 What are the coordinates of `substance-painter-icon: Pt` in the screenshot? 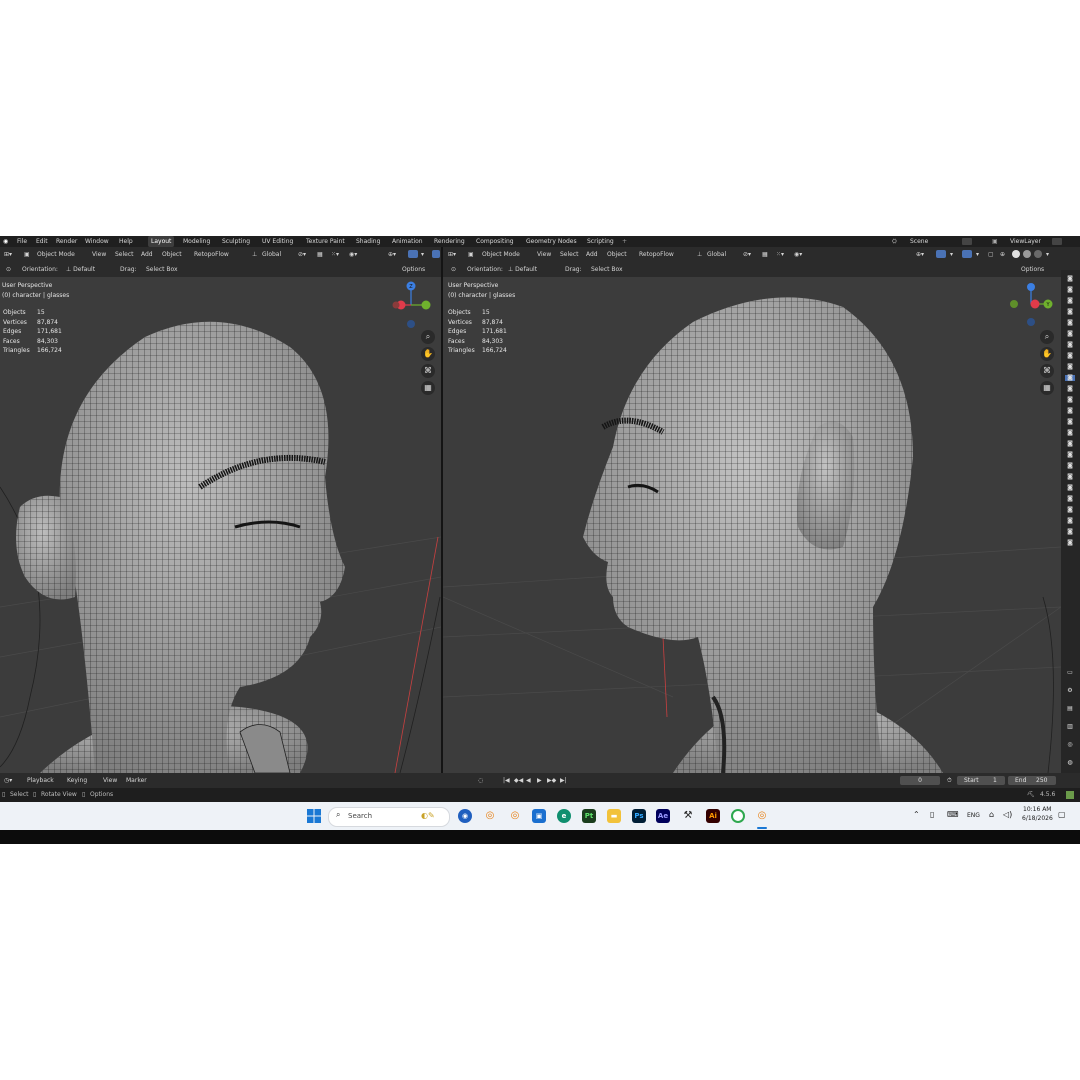 It's located at (589, 816).